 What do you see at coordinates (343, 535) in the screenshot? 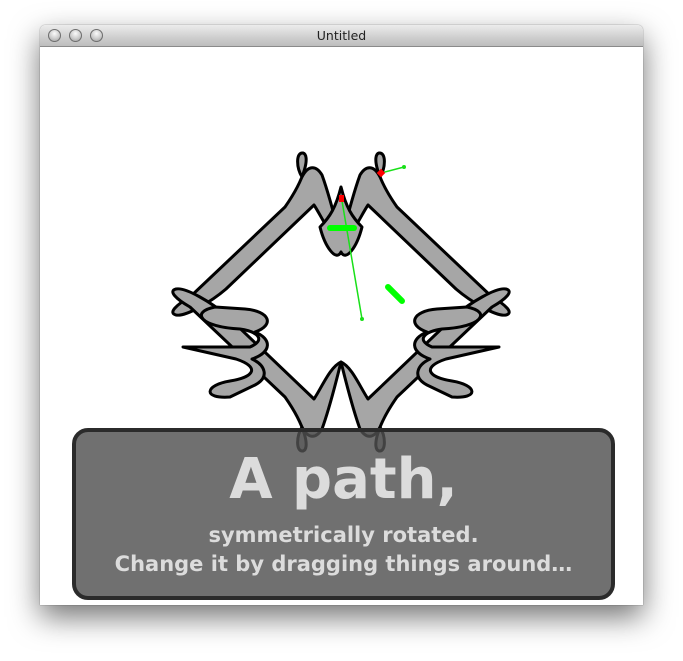
I see `overlay-subtitle: symmetrically rotated.` at bounding box center [343, 535].